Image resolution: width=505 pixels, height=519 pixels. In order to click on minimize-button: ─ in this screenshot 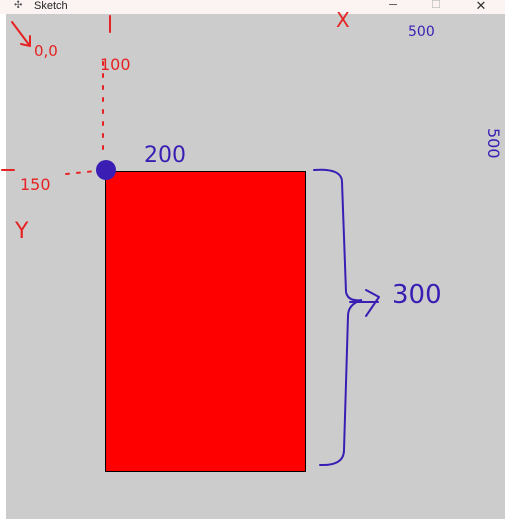, I will do `click(393, 6)`.